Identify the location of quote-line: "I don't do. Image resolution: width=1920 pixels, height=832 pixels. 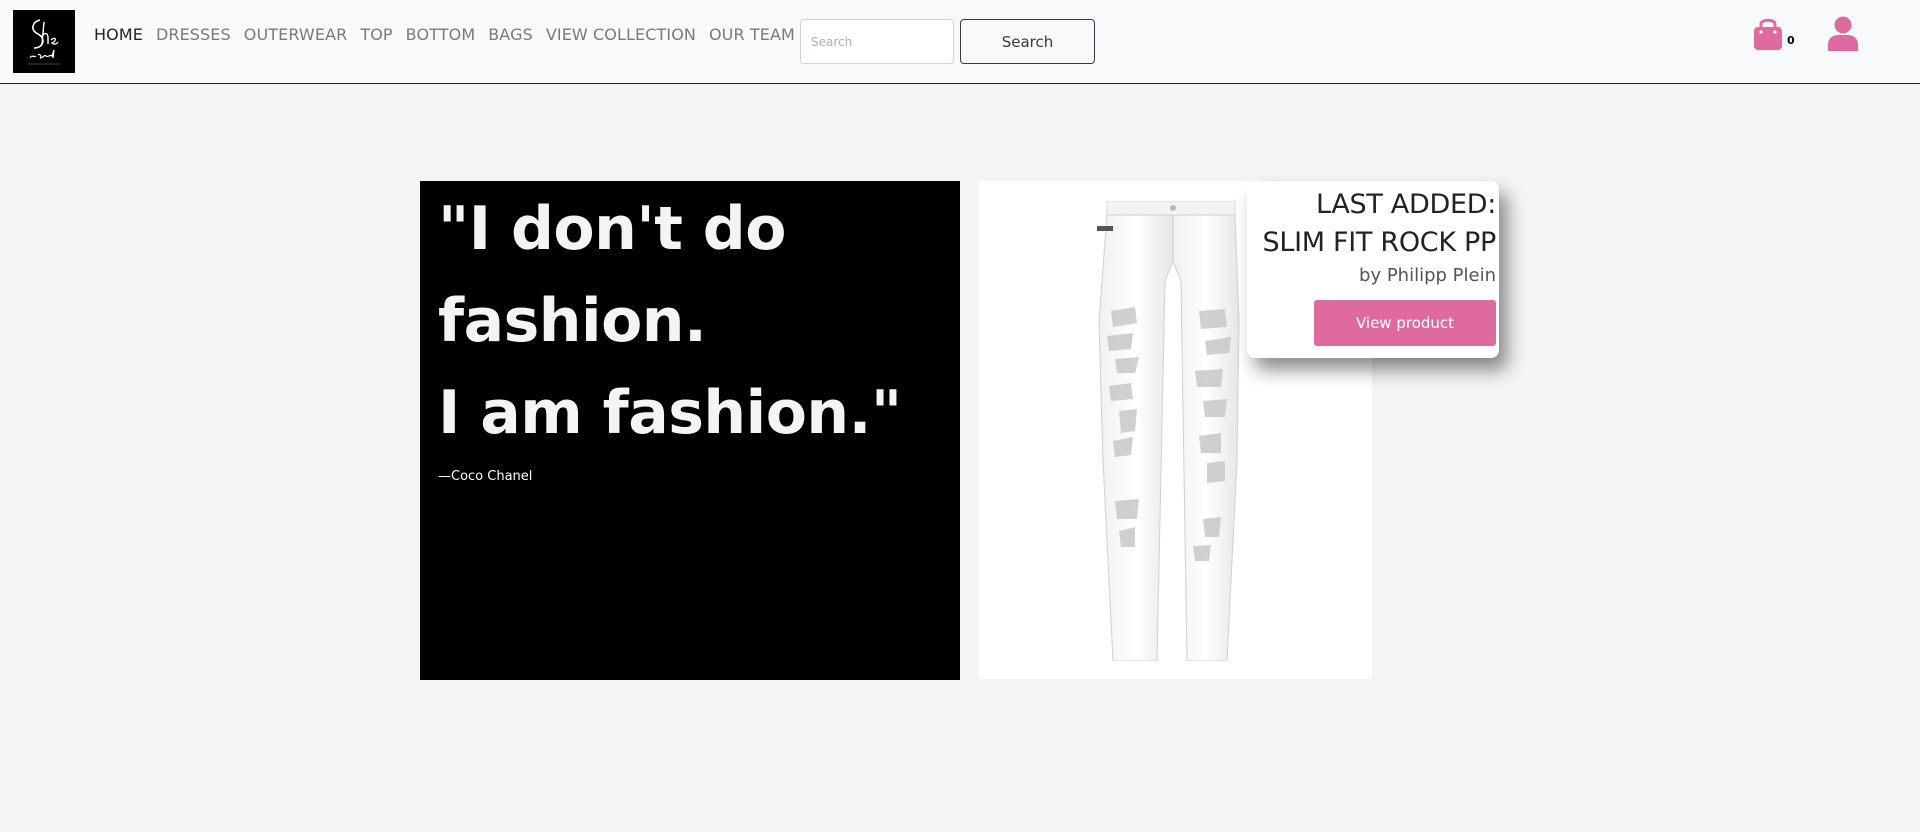
(612, 229).